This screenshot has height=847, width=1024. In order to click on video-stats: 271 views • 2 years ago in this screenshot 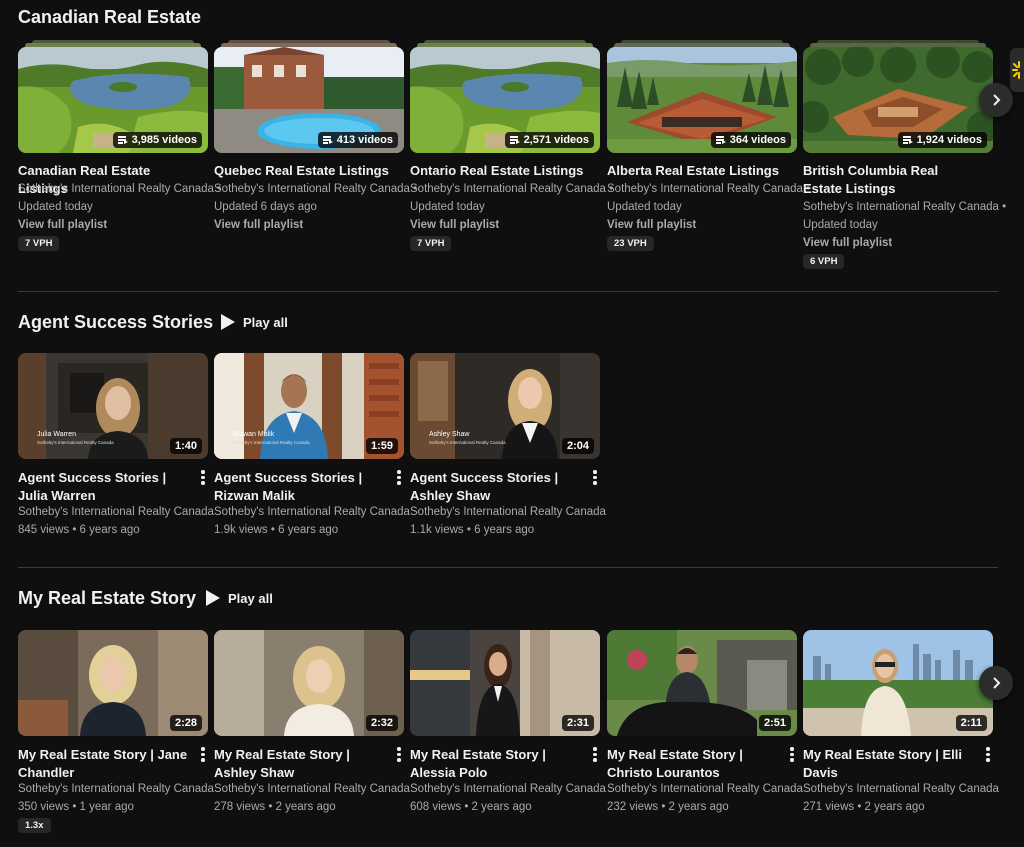, I will do `click(864, 807)`.